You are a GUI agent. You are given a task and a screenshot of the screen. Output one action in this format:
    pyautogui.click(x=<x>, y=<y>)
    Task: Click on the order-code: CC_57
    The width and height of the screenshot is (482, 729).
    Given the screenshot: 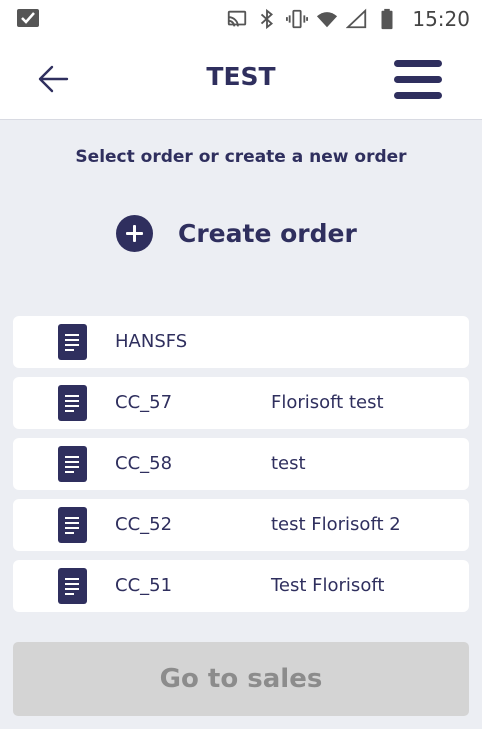 What is the action you would take?
    pyautogui.click(x=144, y=402)
    